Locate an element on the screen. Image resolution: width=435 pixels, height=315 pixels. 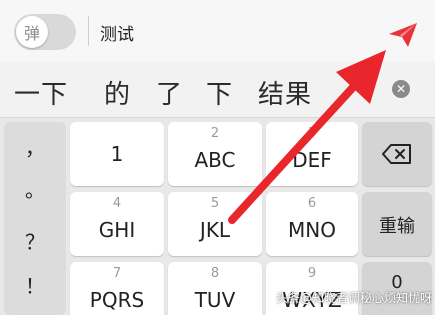
toggle-knob: 弹 is located at coordinates (32, 32).